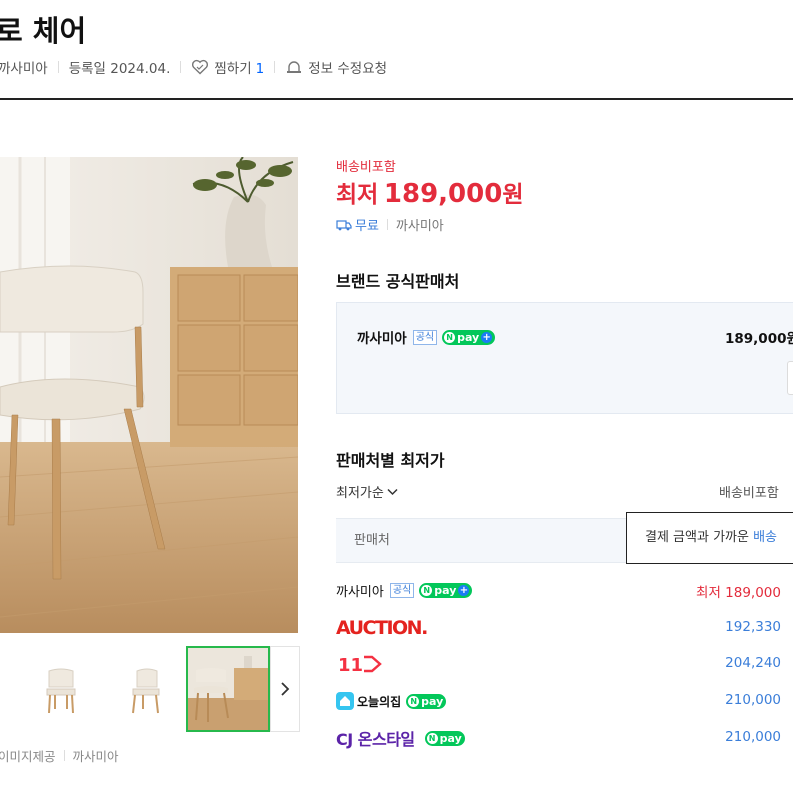 This screenshot has height=793, width=793. I want to click on payment-hint-highlight: 배송, so click(765, 537).